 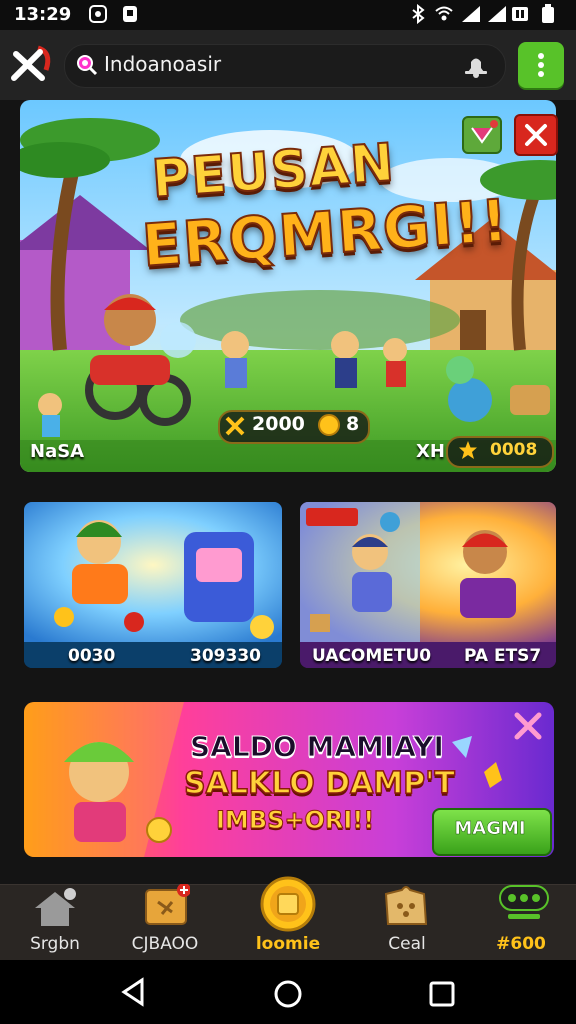 I want to click on bell-icon, so click(x=476, y=66).